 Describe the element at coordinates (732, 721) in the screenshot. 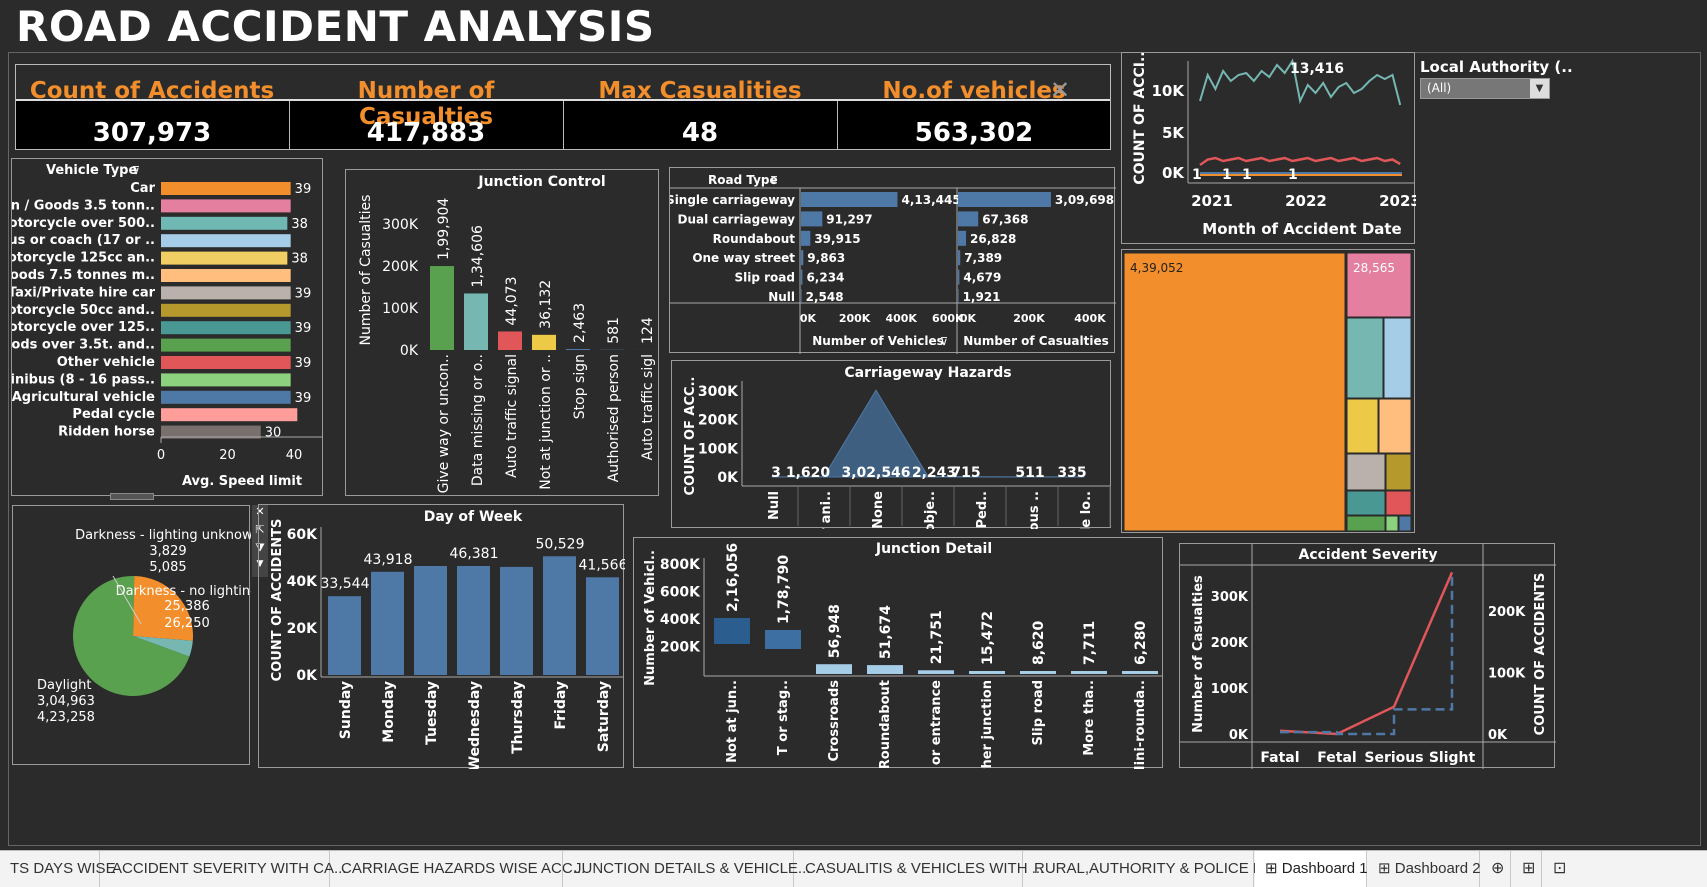

I see `junction-detail-category: Not at jun..` at that location.